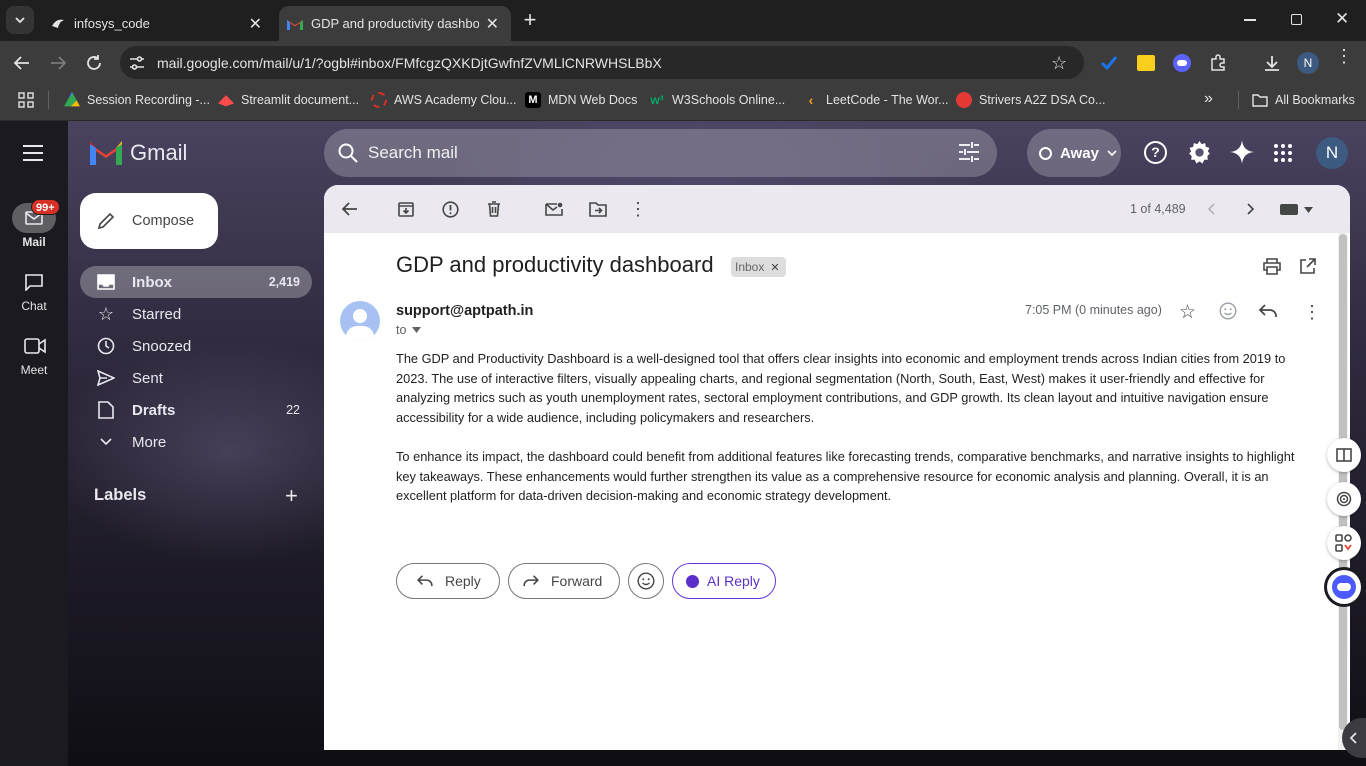 This screenshot has width=1366, height=766. What do you see at coordinates (1109, 63) in the screenshot?
I see `extension-check-icon` at bounding box center [1109, 63].